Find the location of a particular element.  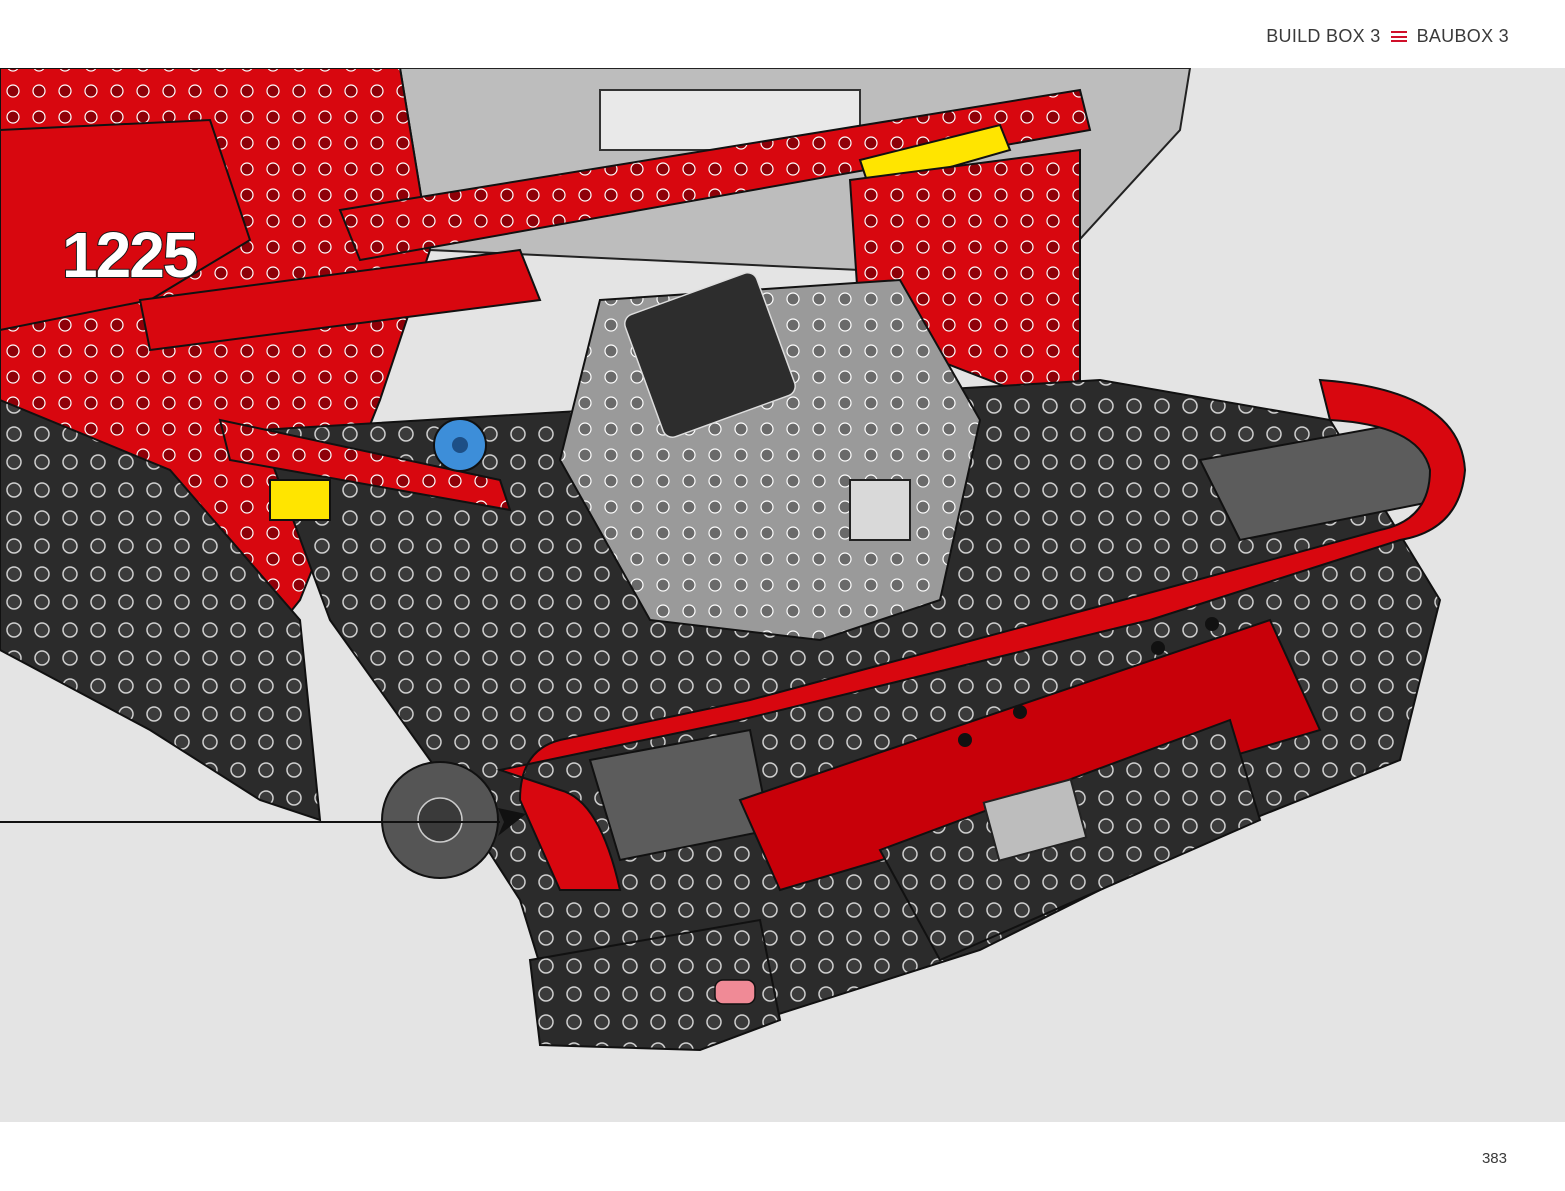

pink-pin is located at coordinates (735, 992).